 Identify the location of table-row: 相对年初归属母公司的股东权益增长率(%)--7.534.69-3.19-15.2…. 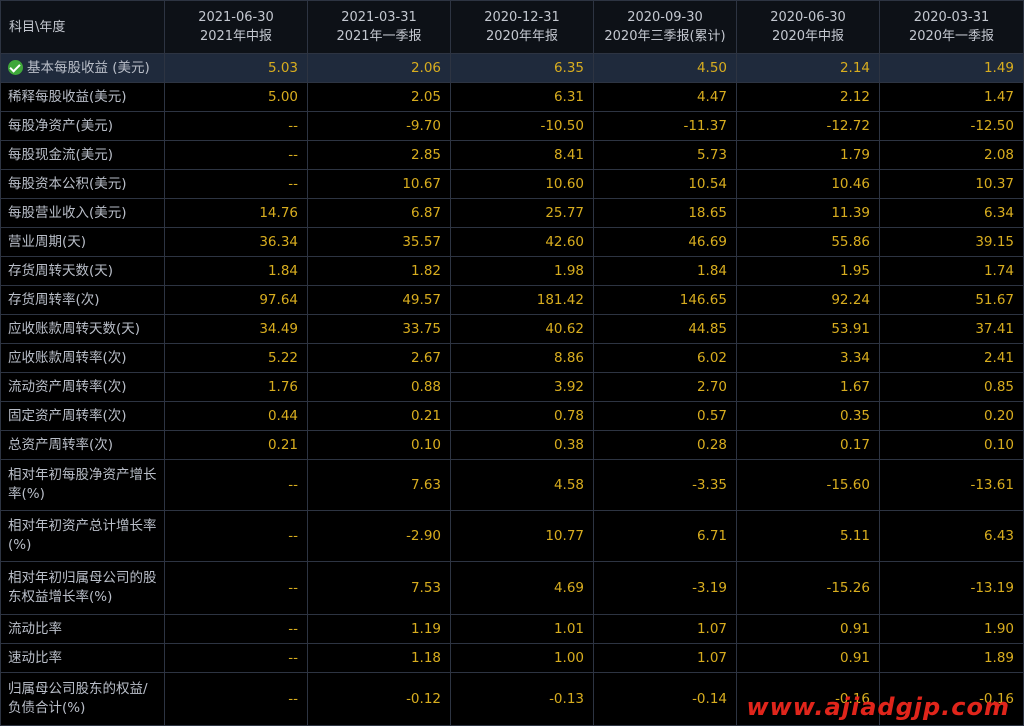
(512, 588).